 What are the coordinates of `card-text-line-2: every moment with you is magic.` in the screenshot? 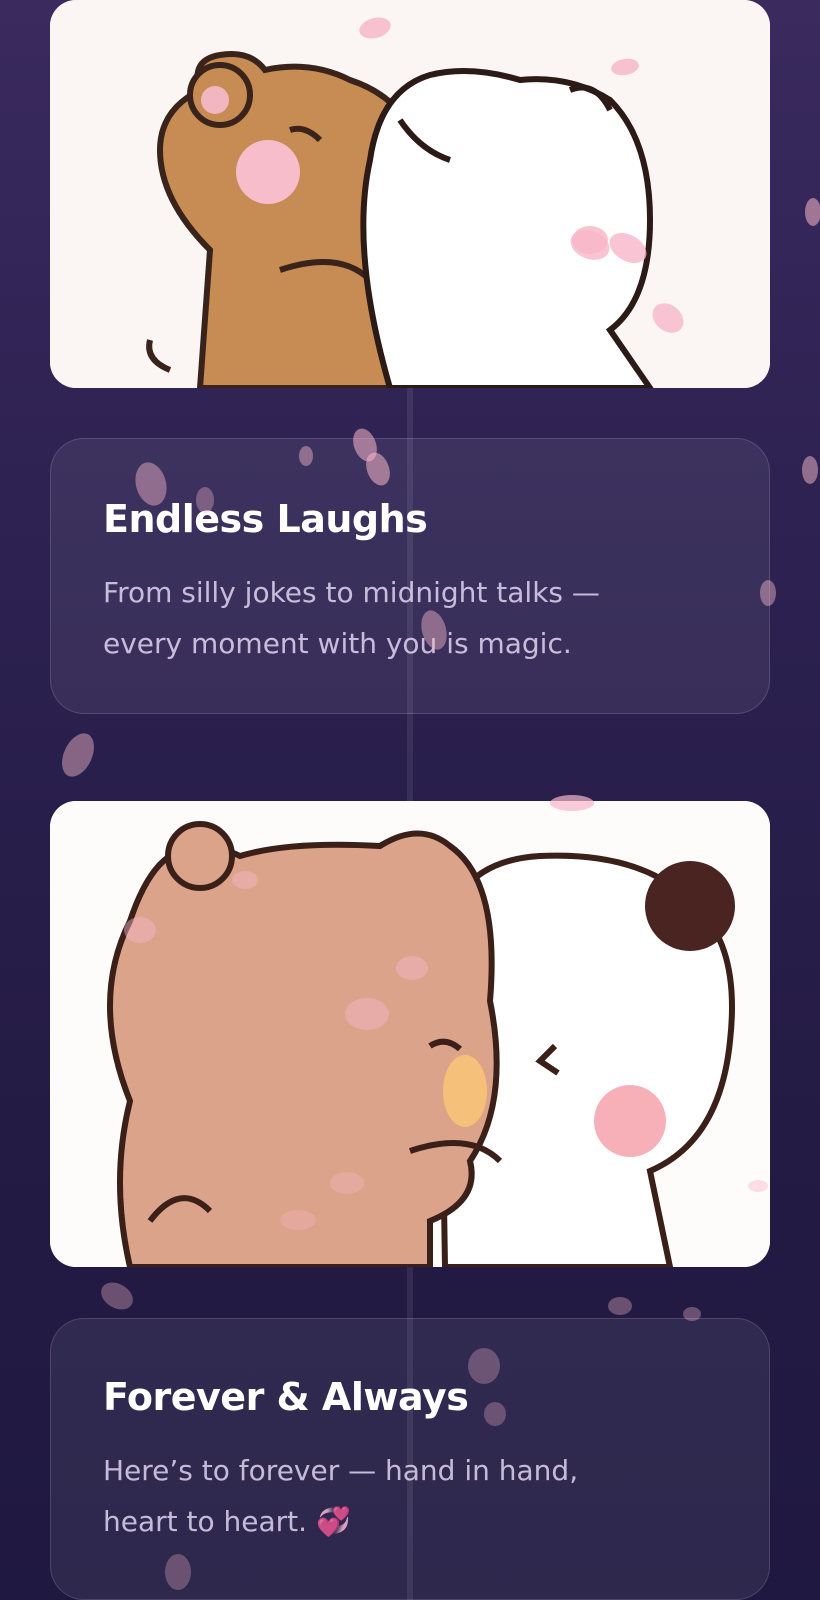 It's located at (337, 643).